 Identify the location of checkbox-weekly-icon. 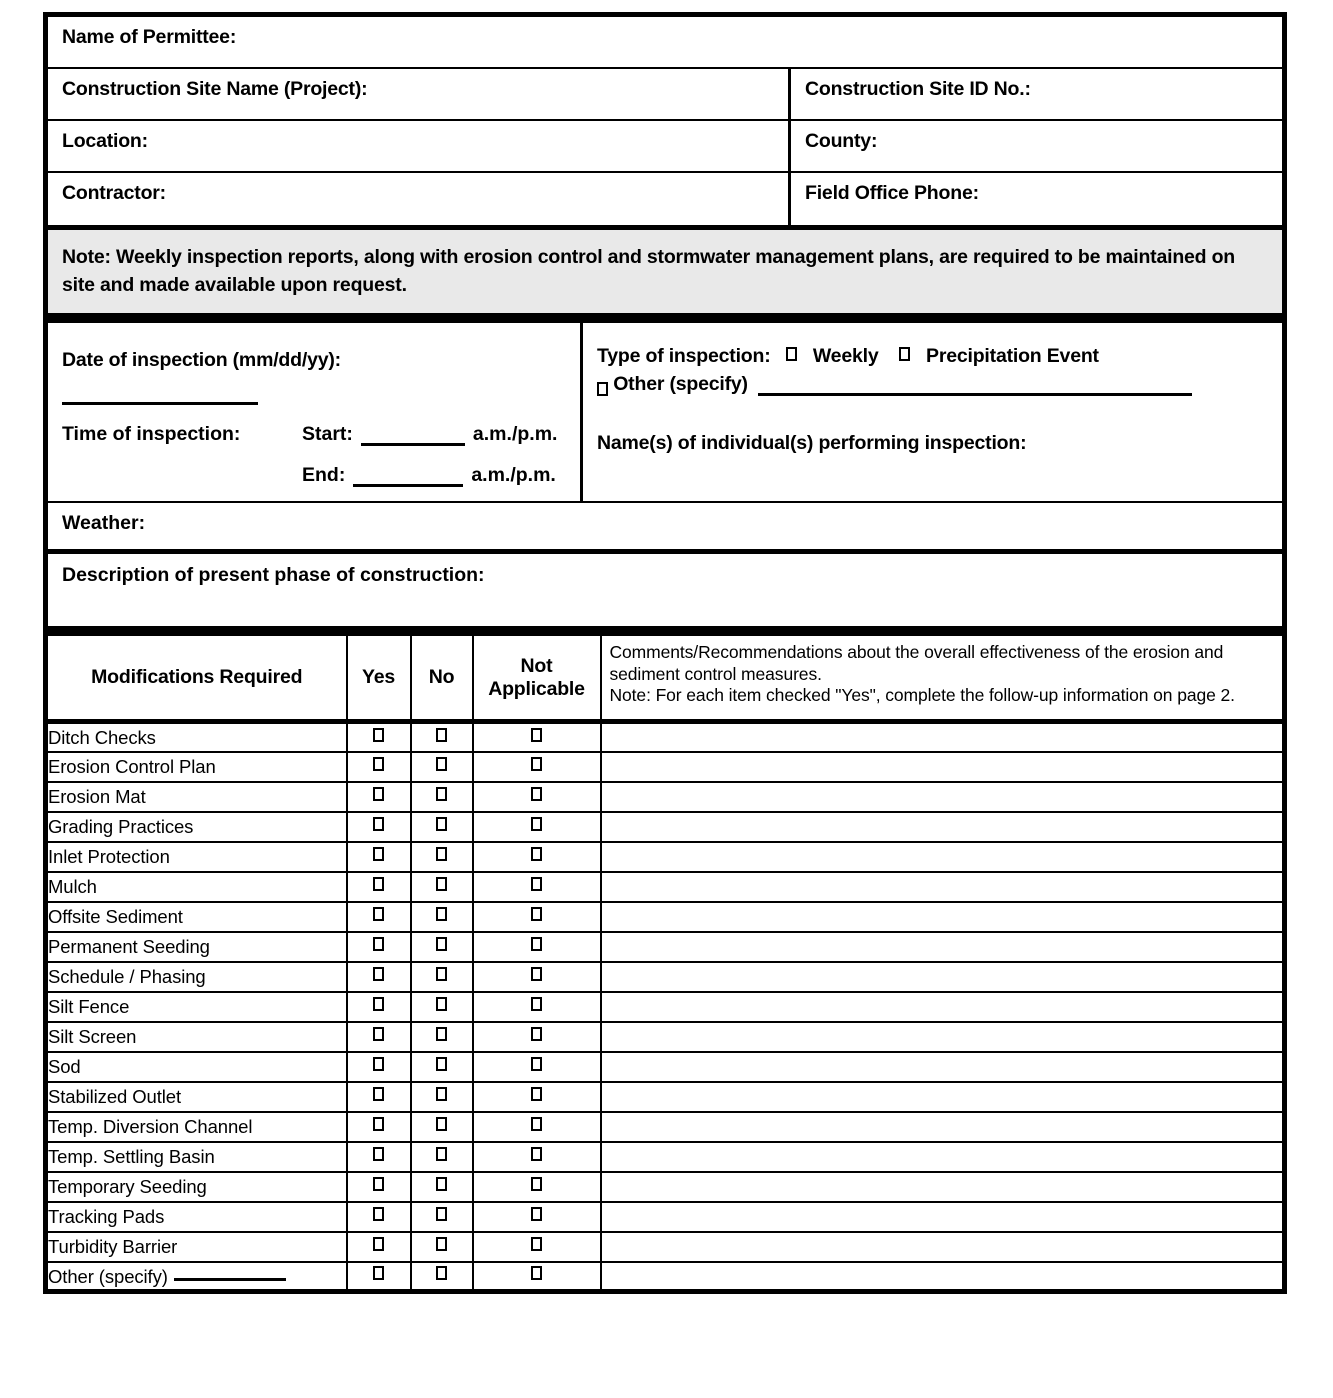
(792, 354).